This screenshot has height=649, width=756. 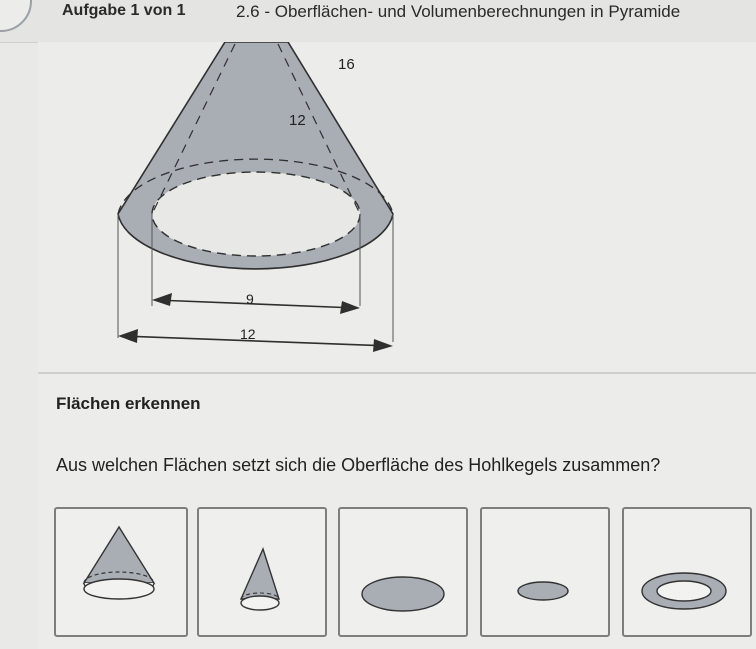 I want to click on label-outer-slant: 16, so click(x=346, y=64).